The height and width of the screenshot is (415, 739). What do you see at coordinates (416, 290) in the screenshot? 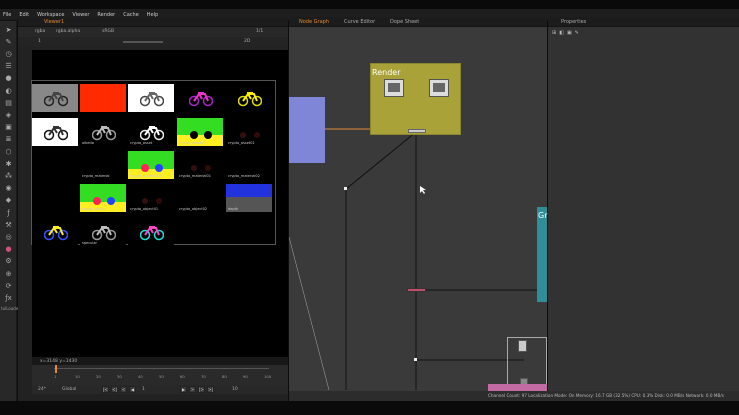
I see `dot-node-red` at bounding box center [416, 290].